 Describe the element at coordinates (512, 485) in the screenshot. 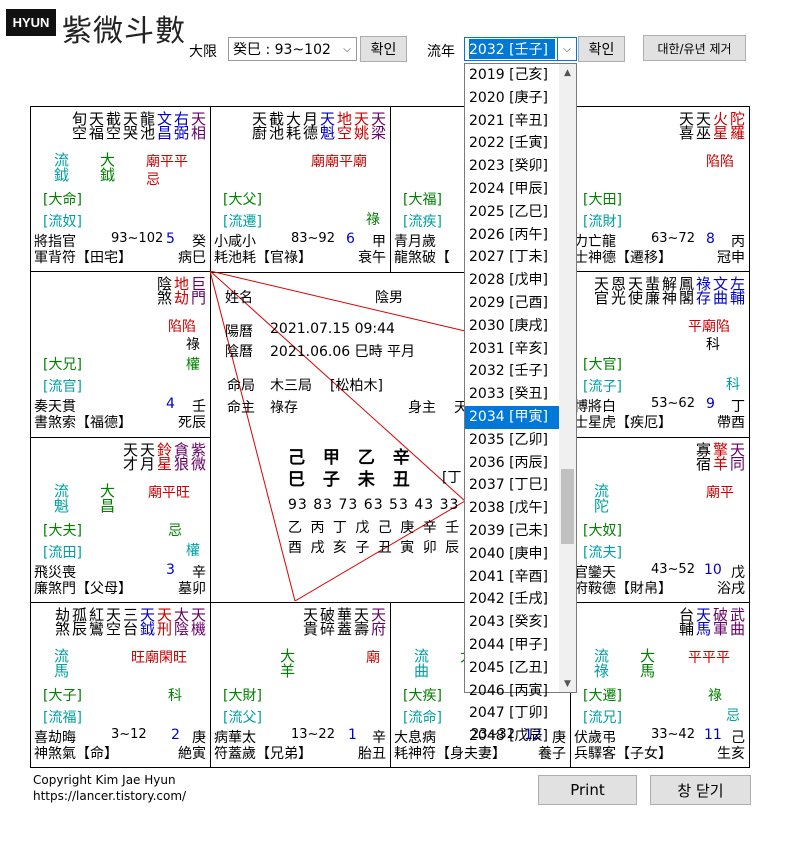

I see `dropdown-option: 2037 [丁巳]` at that location.